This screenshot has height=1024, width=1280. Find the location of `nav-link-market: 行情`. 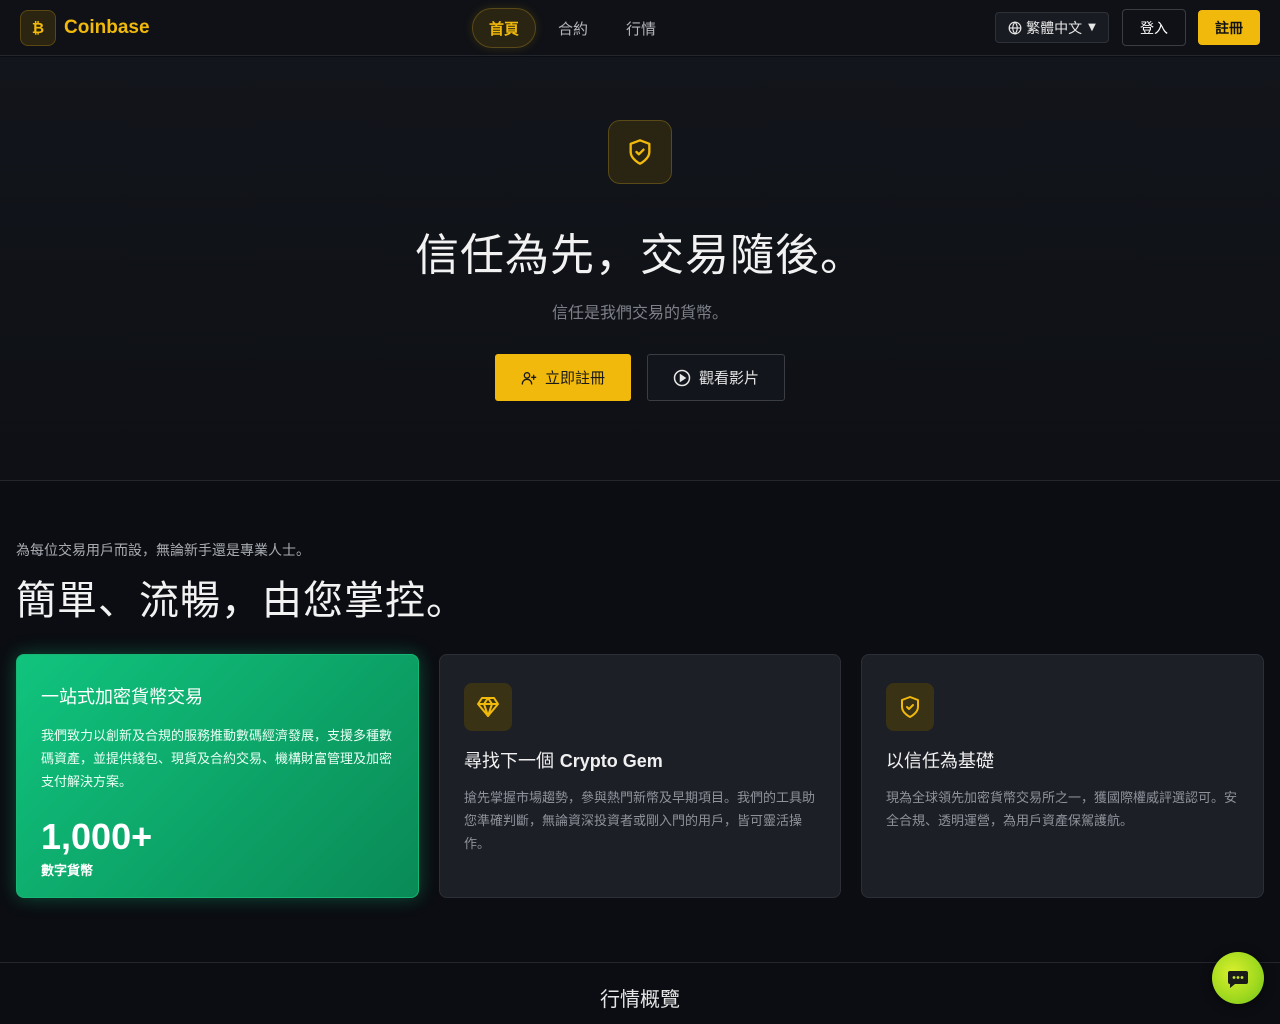

nav-link-market: 行情 is located at coordinates (641, 28).